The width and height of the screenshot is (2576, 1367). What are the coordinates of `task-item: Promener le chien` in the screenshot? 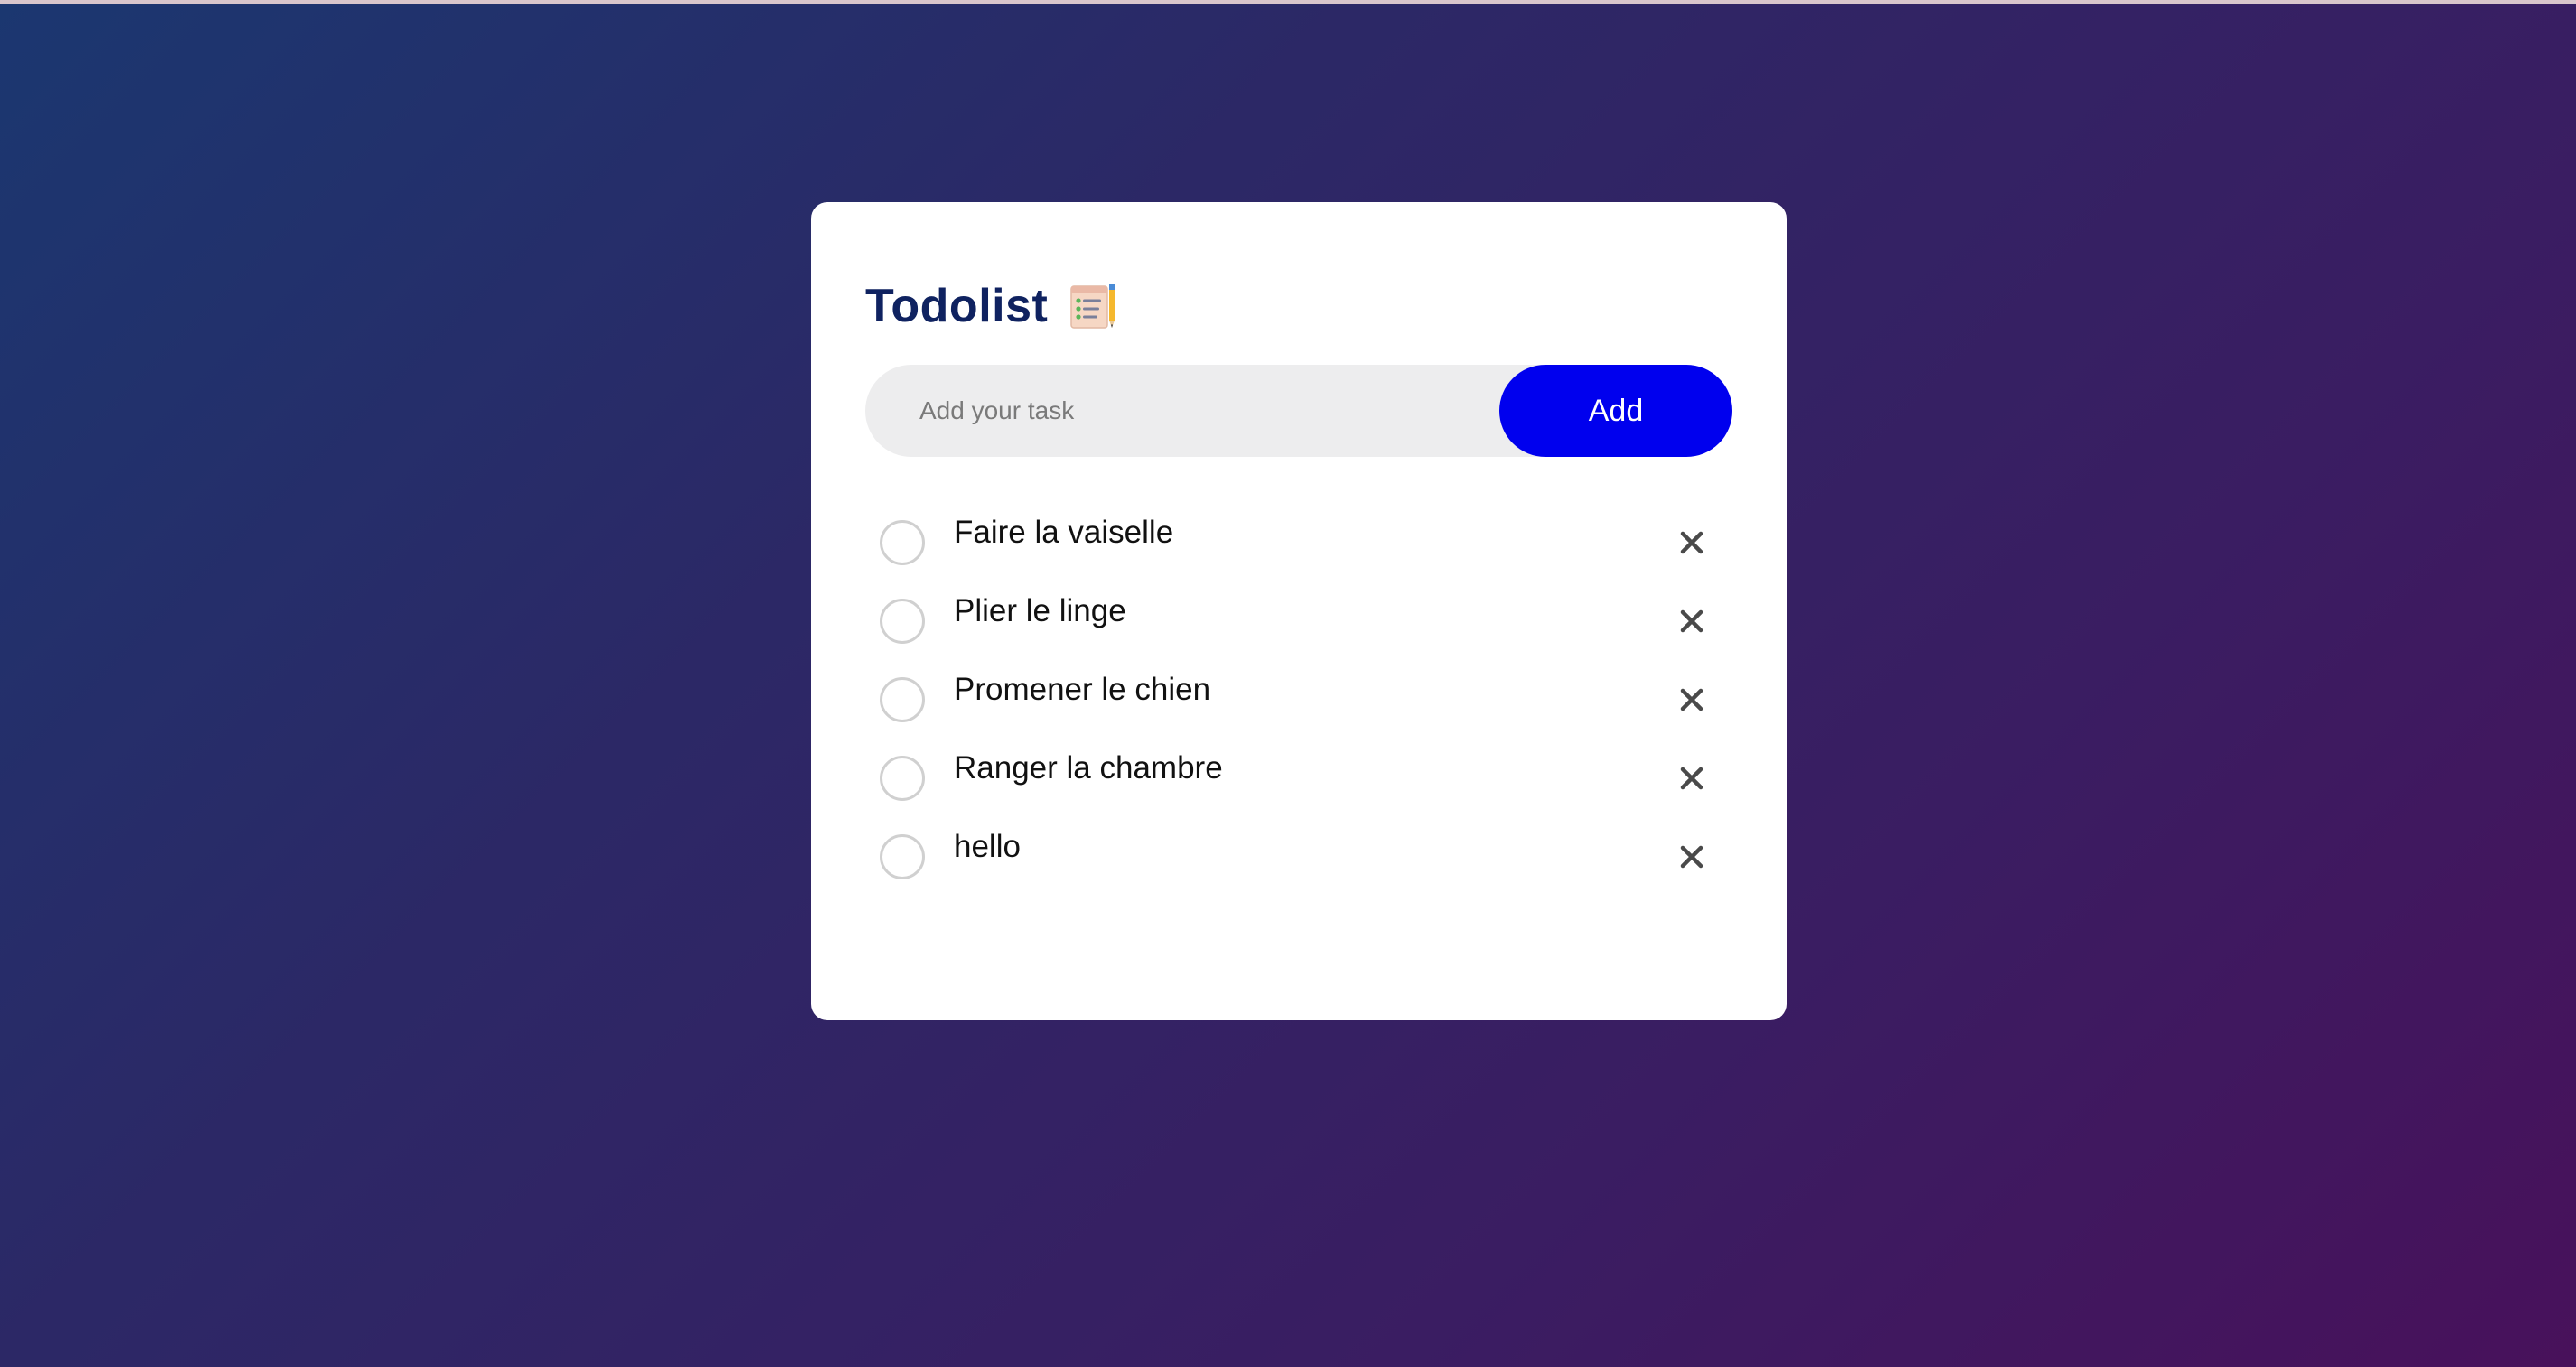 It's located at (1305, 714).